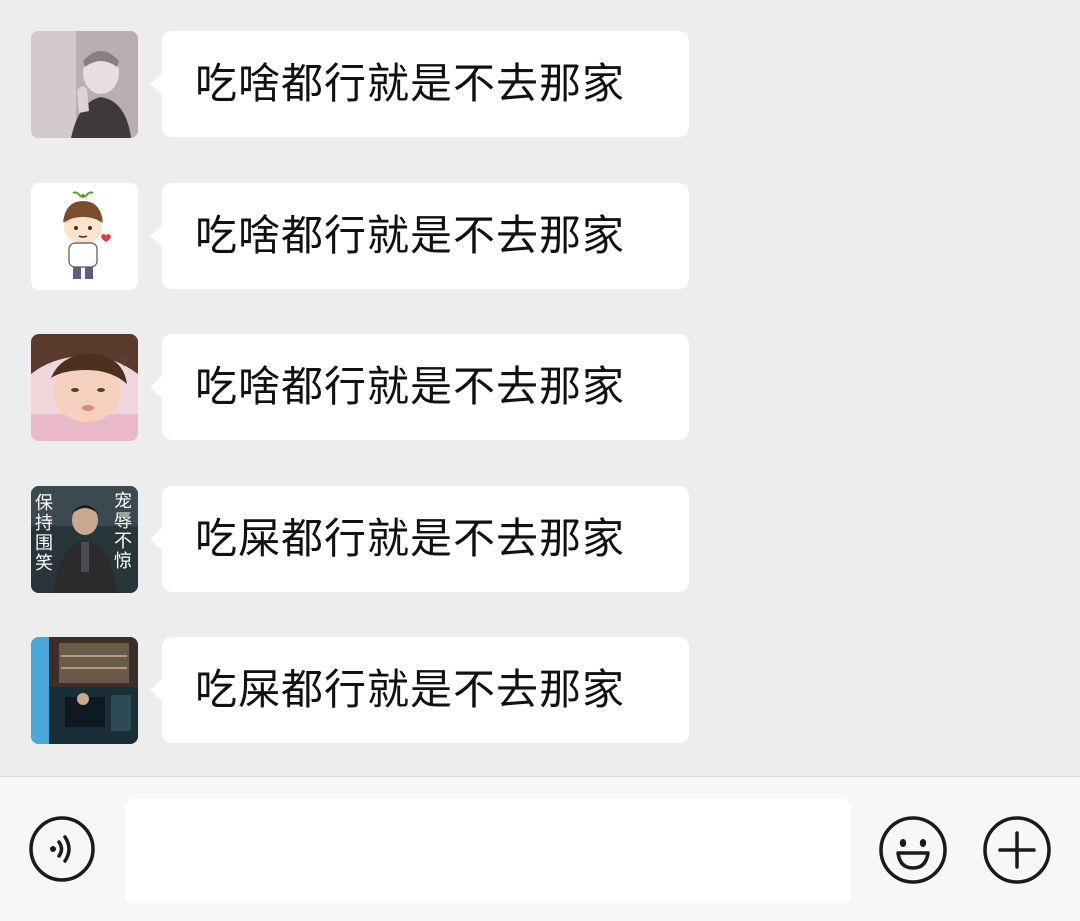  Describe the element at coordinates (84, 539) in the screenshot. I see `avatar: 保持围笑 宠辱不惊` at that location.